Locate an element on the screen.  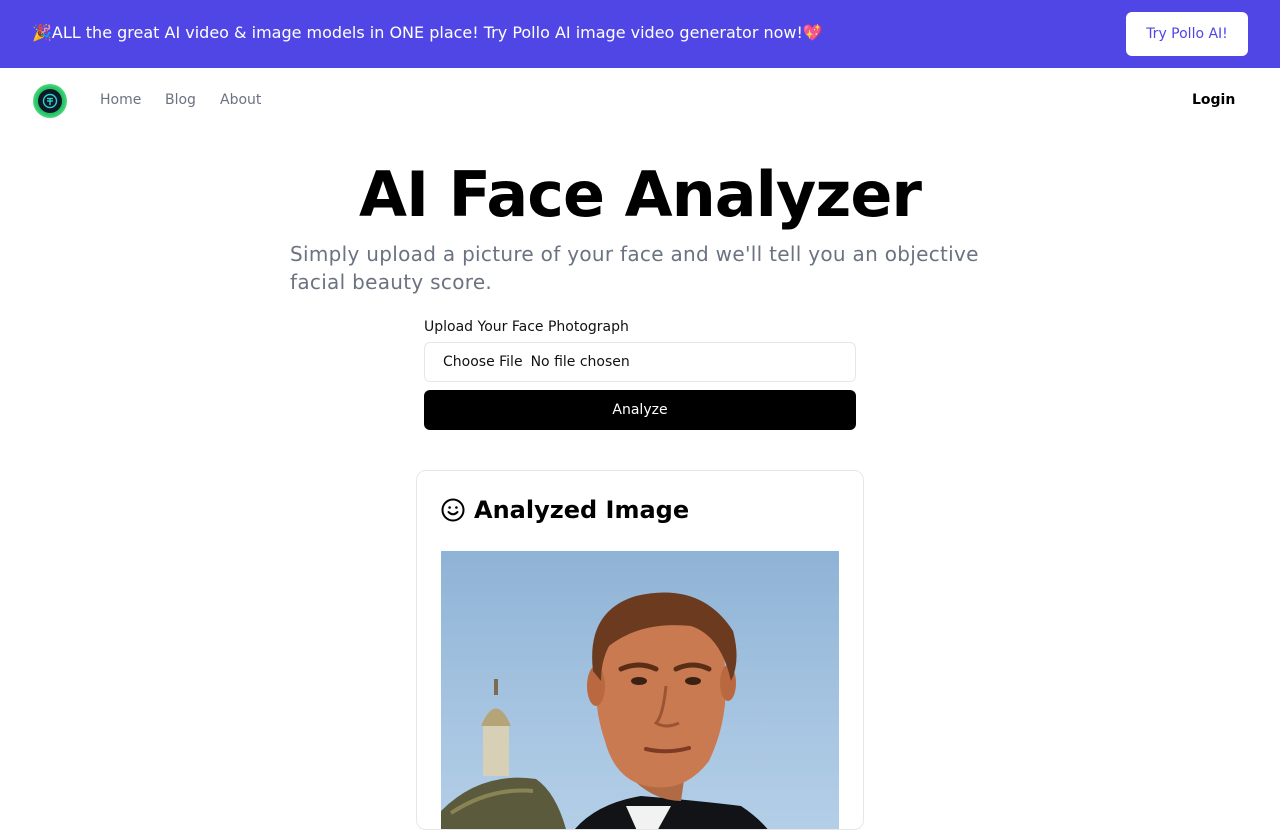
file-status-text: No file chosen is located at coordinates (580, 362).